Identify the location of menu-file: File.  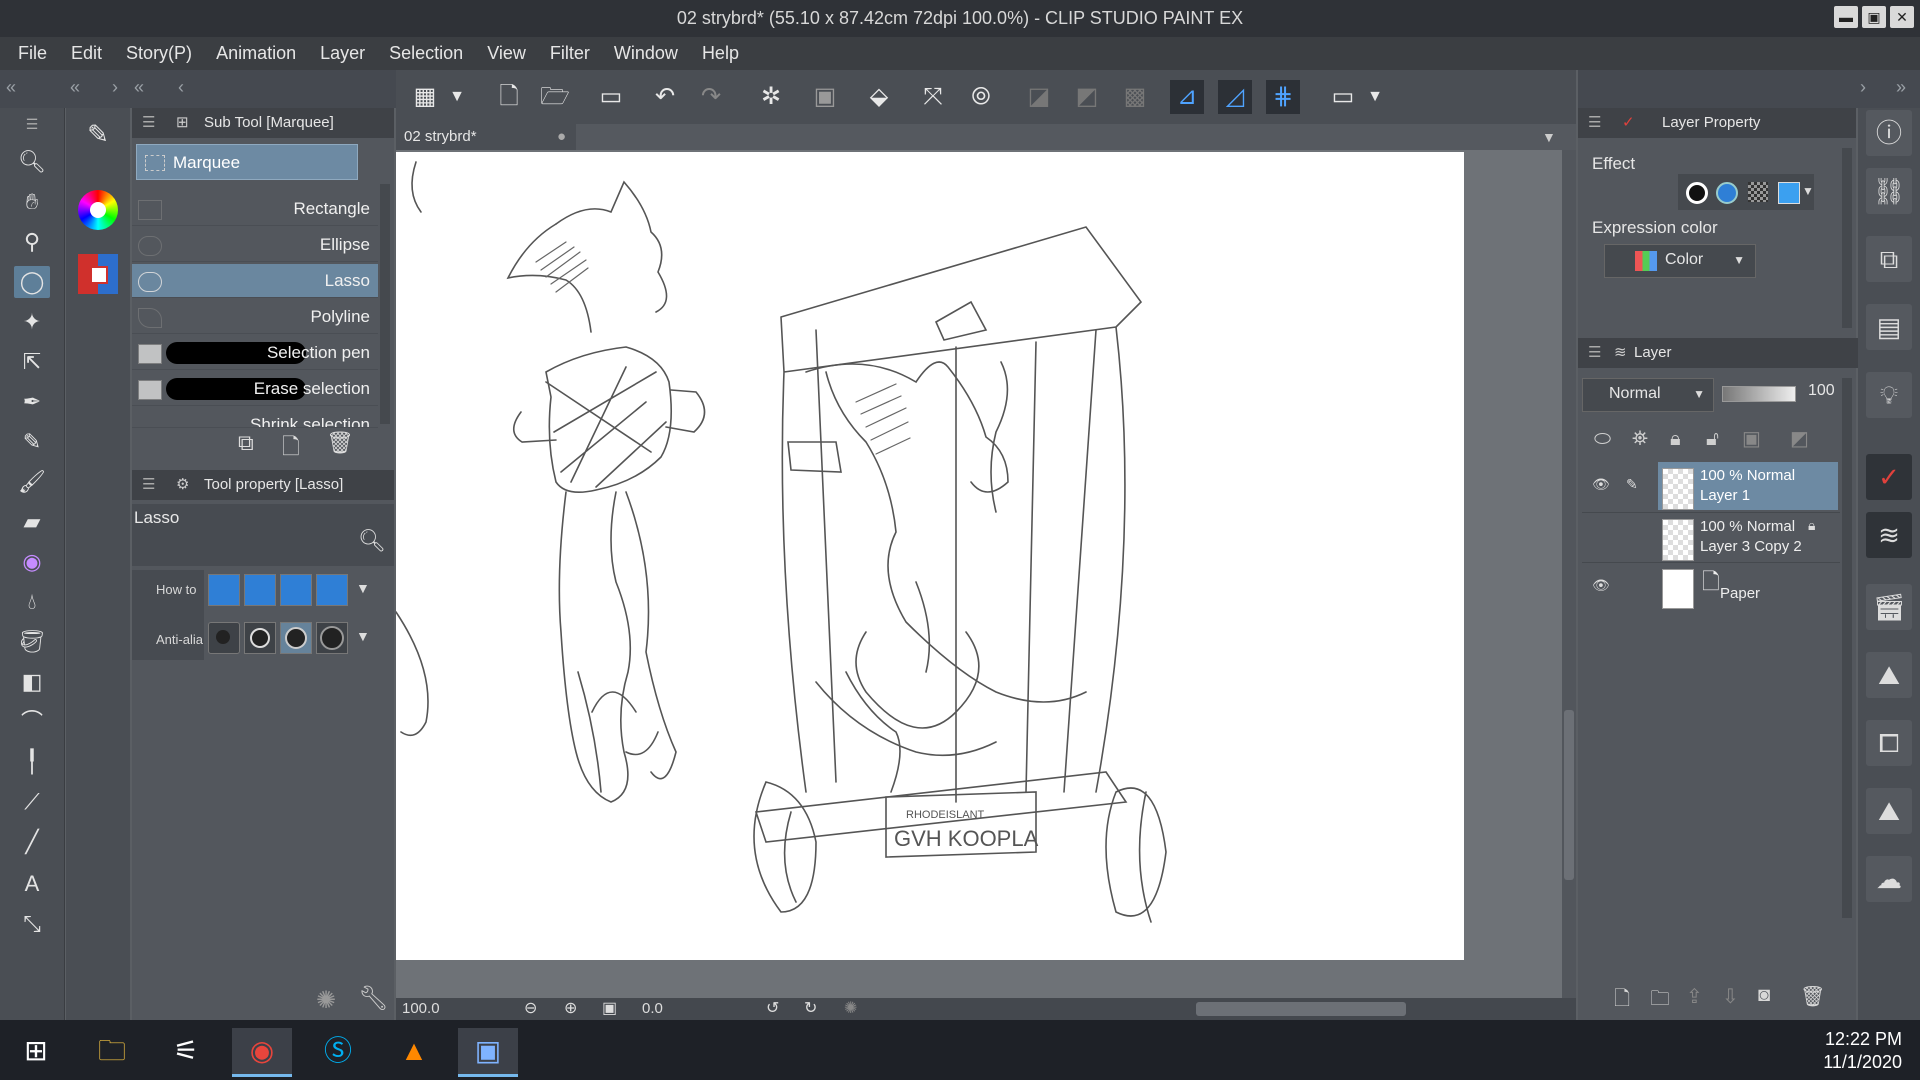
(32, 53).